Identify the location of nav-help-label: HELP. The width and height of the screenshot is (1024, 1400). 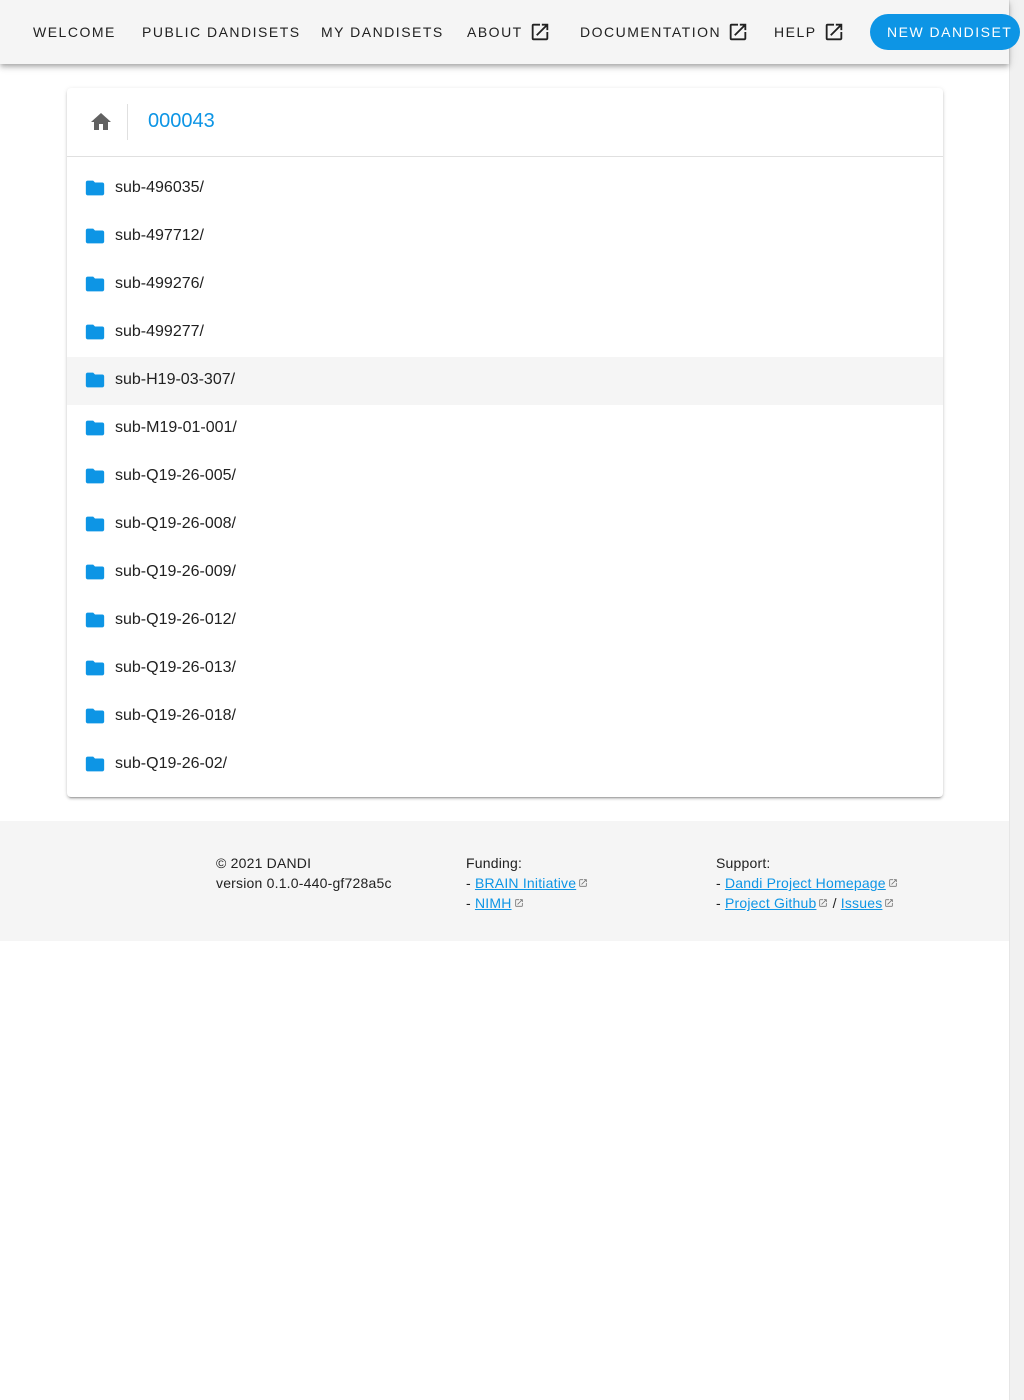
(795, 32).